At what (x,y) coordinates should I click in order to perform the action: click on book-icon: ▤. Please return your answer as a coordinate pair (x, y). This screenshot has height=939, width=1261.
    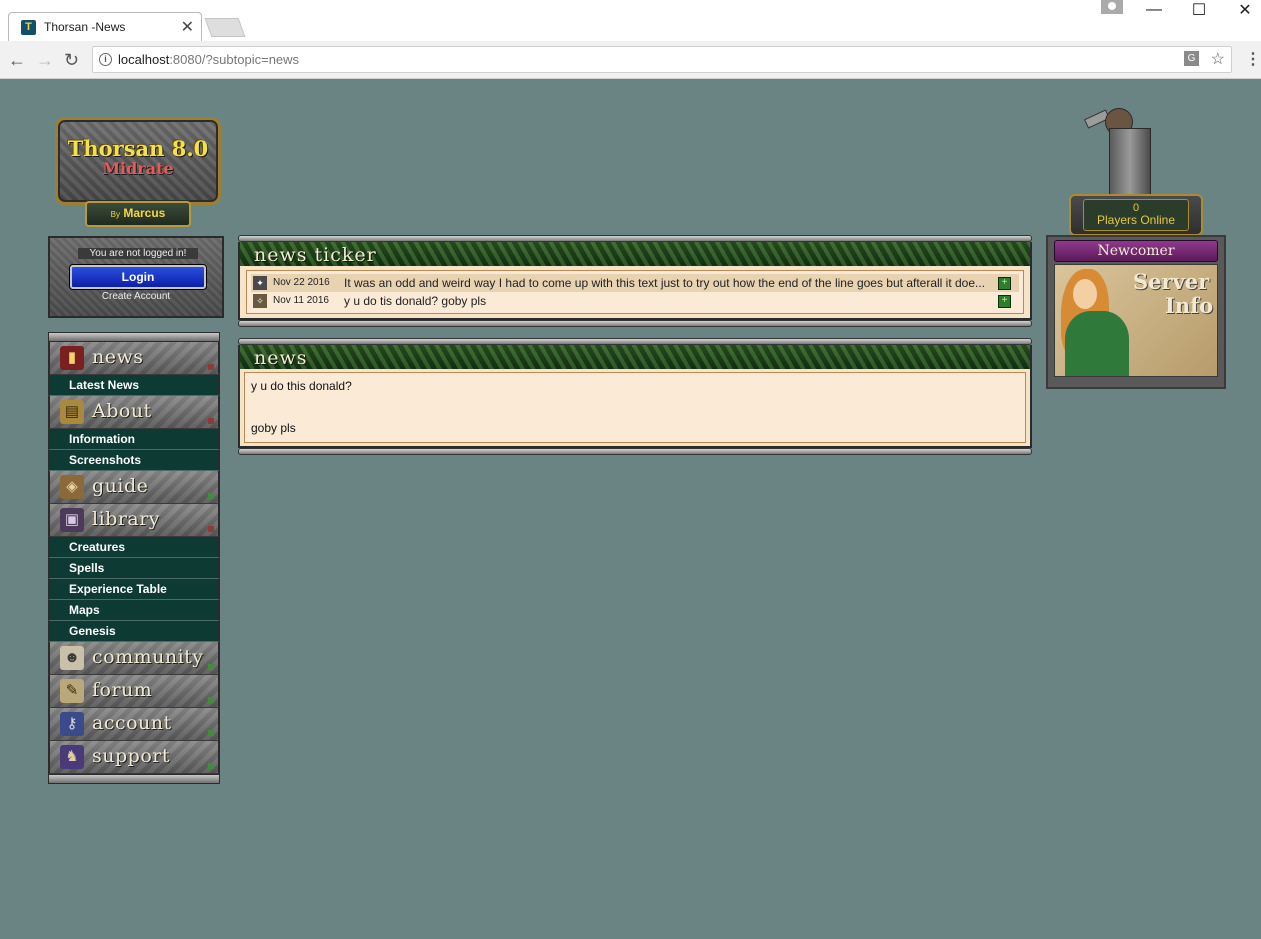
    Looking at the image, I should click on (72, 412).